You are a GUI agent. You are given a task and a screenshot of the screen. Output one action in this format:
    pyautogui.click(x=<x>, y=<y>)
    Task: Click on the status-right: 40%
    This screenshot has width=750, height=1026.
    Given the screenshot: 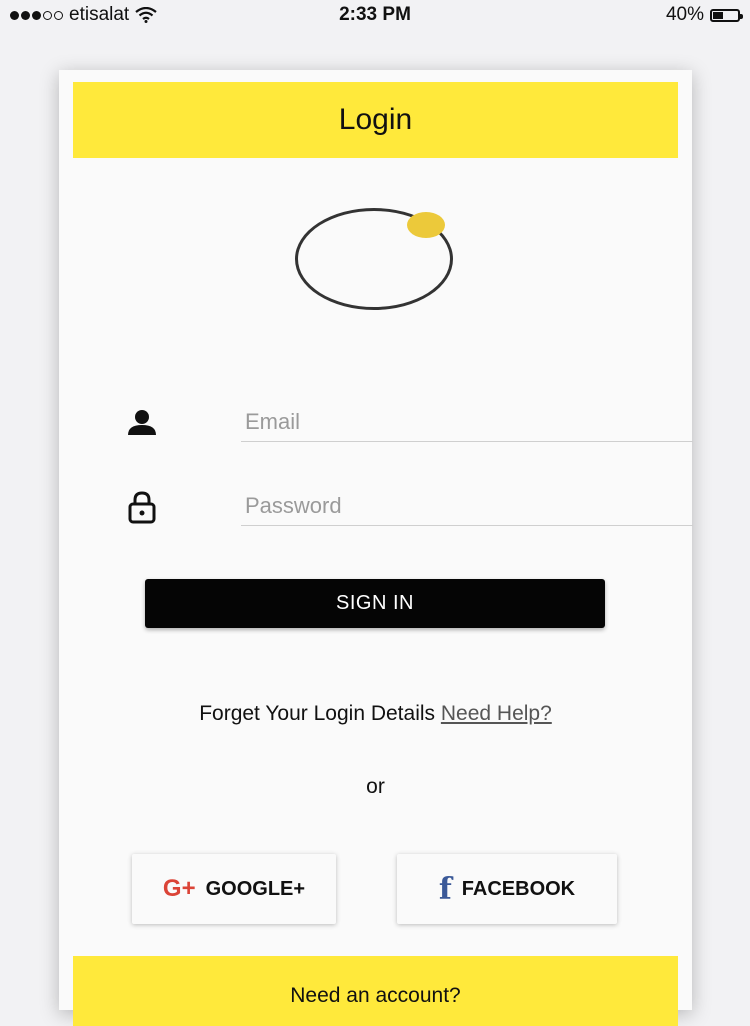 What is the action you would take?
    pyautogui.click(x=704, y=15)
    